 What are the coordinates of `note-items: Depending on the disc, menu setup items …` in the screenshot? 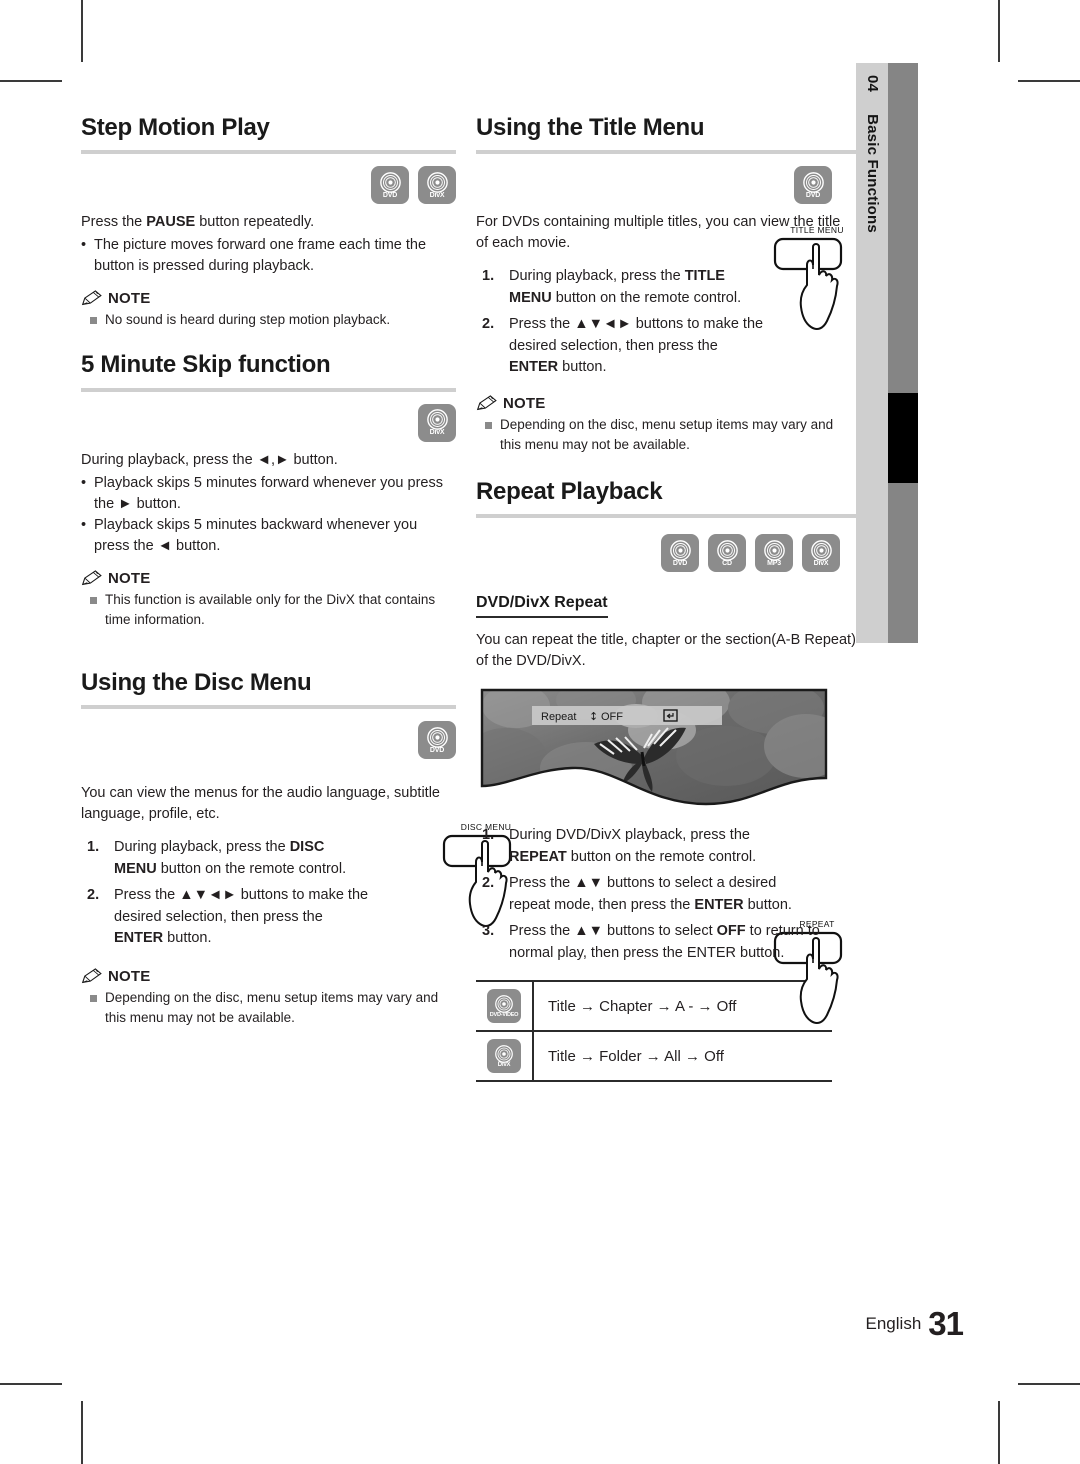 It's located at (268, 1008).